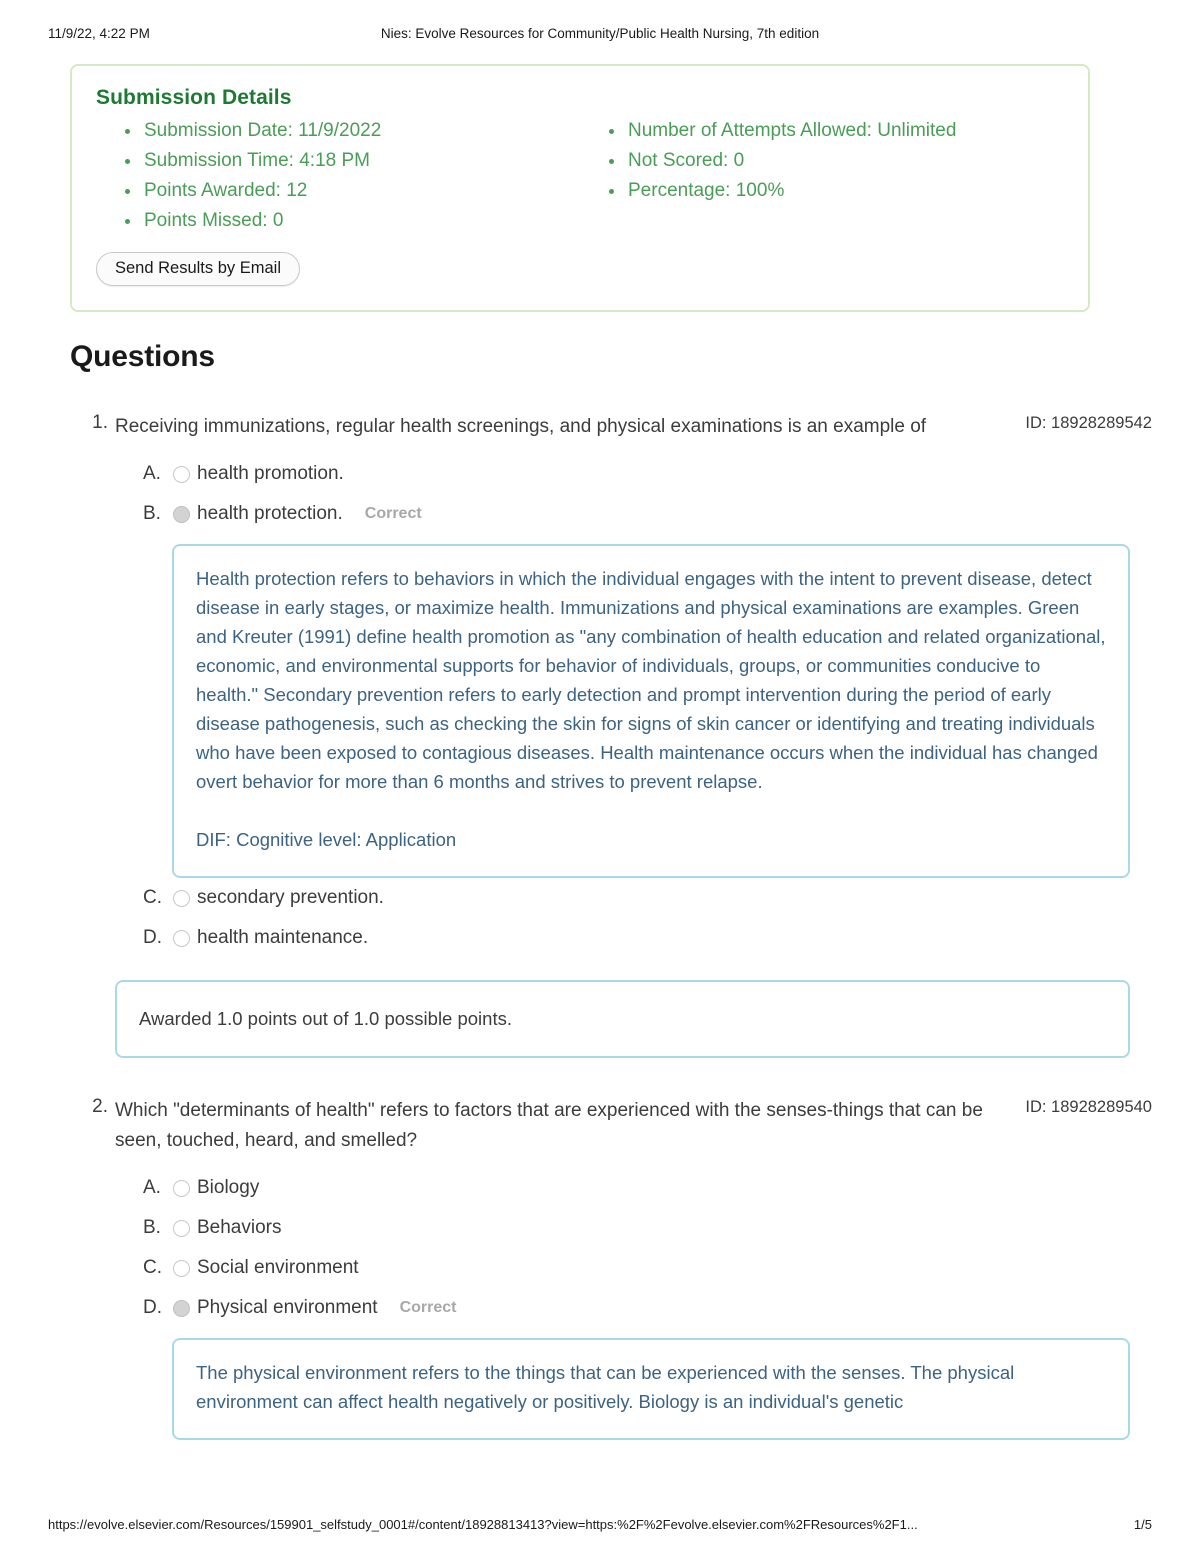 This screenshot has width=1200, height=1553. What do you see at coordinates (671, 898) in the screenshot?
I see `answer-option: C. secondary prevention.` at bounding box center [671, 898].